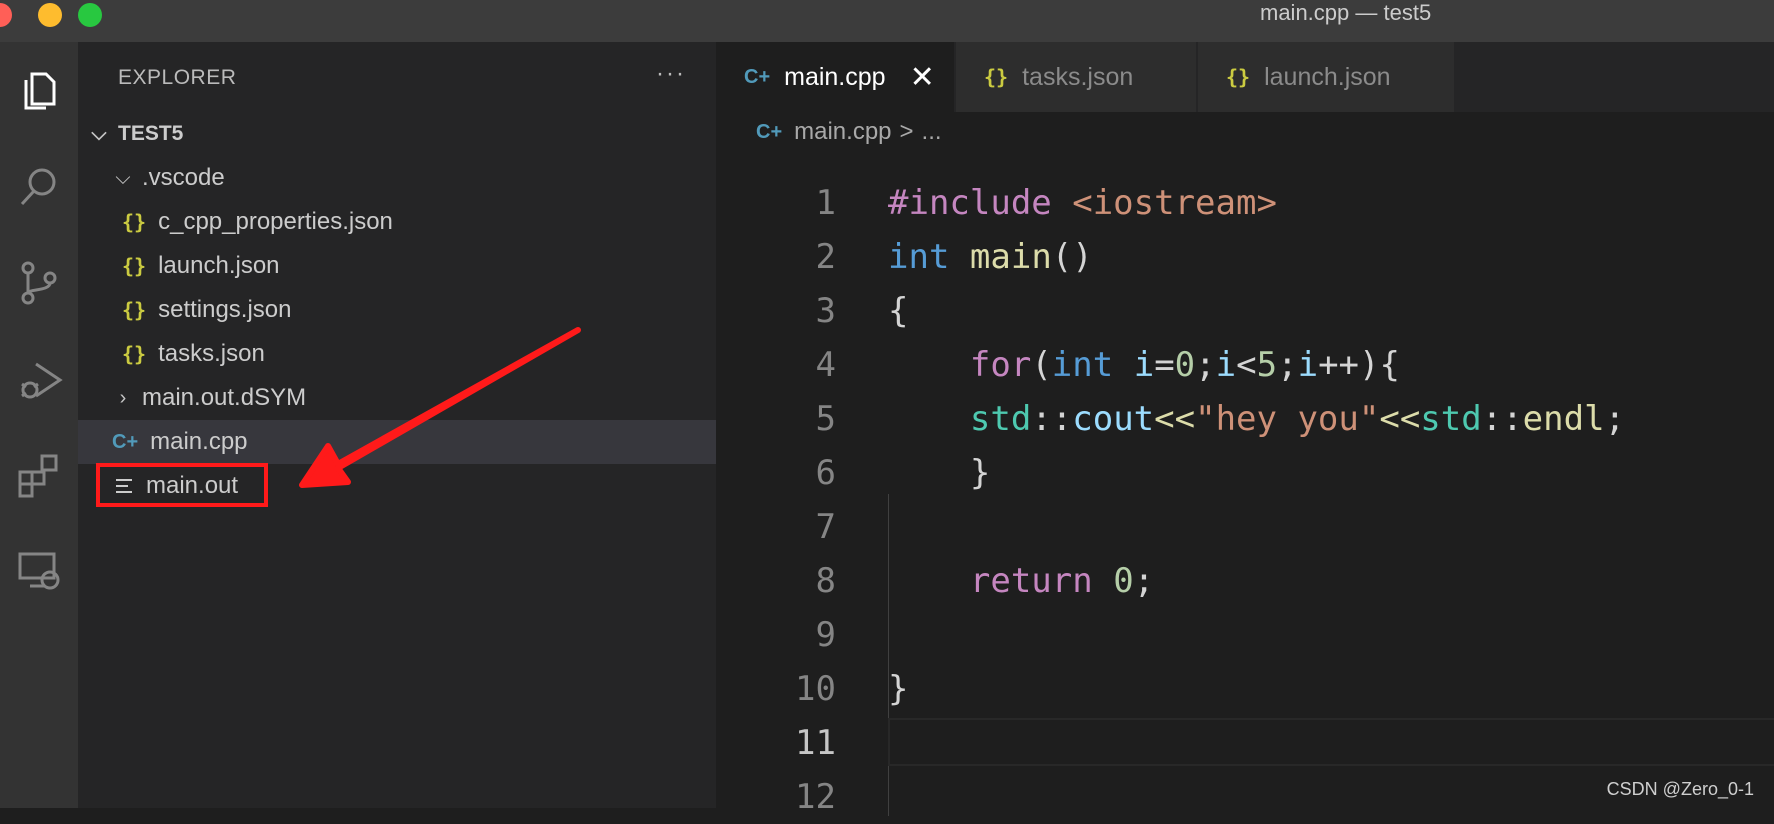 The width and height of the screenshot is (1774, 824). I want to click on title-bar: main.cpp — test5, so click(887, 21).